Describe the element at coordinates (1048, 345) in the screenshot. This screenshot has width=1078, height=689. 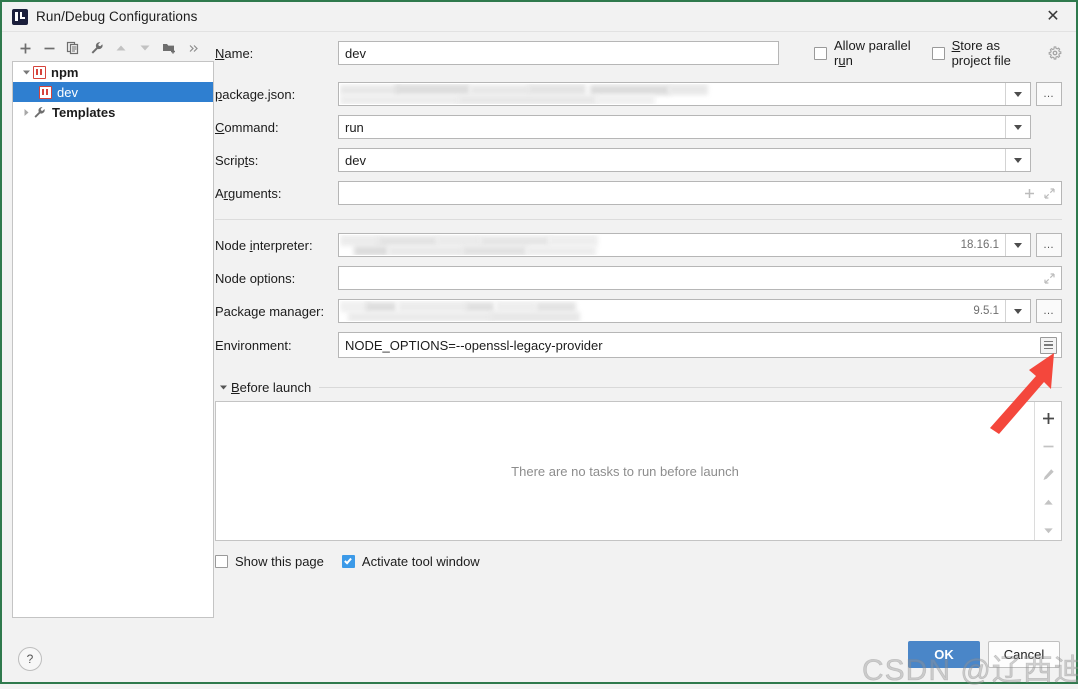
I see `environment-variables-icon` at that location.